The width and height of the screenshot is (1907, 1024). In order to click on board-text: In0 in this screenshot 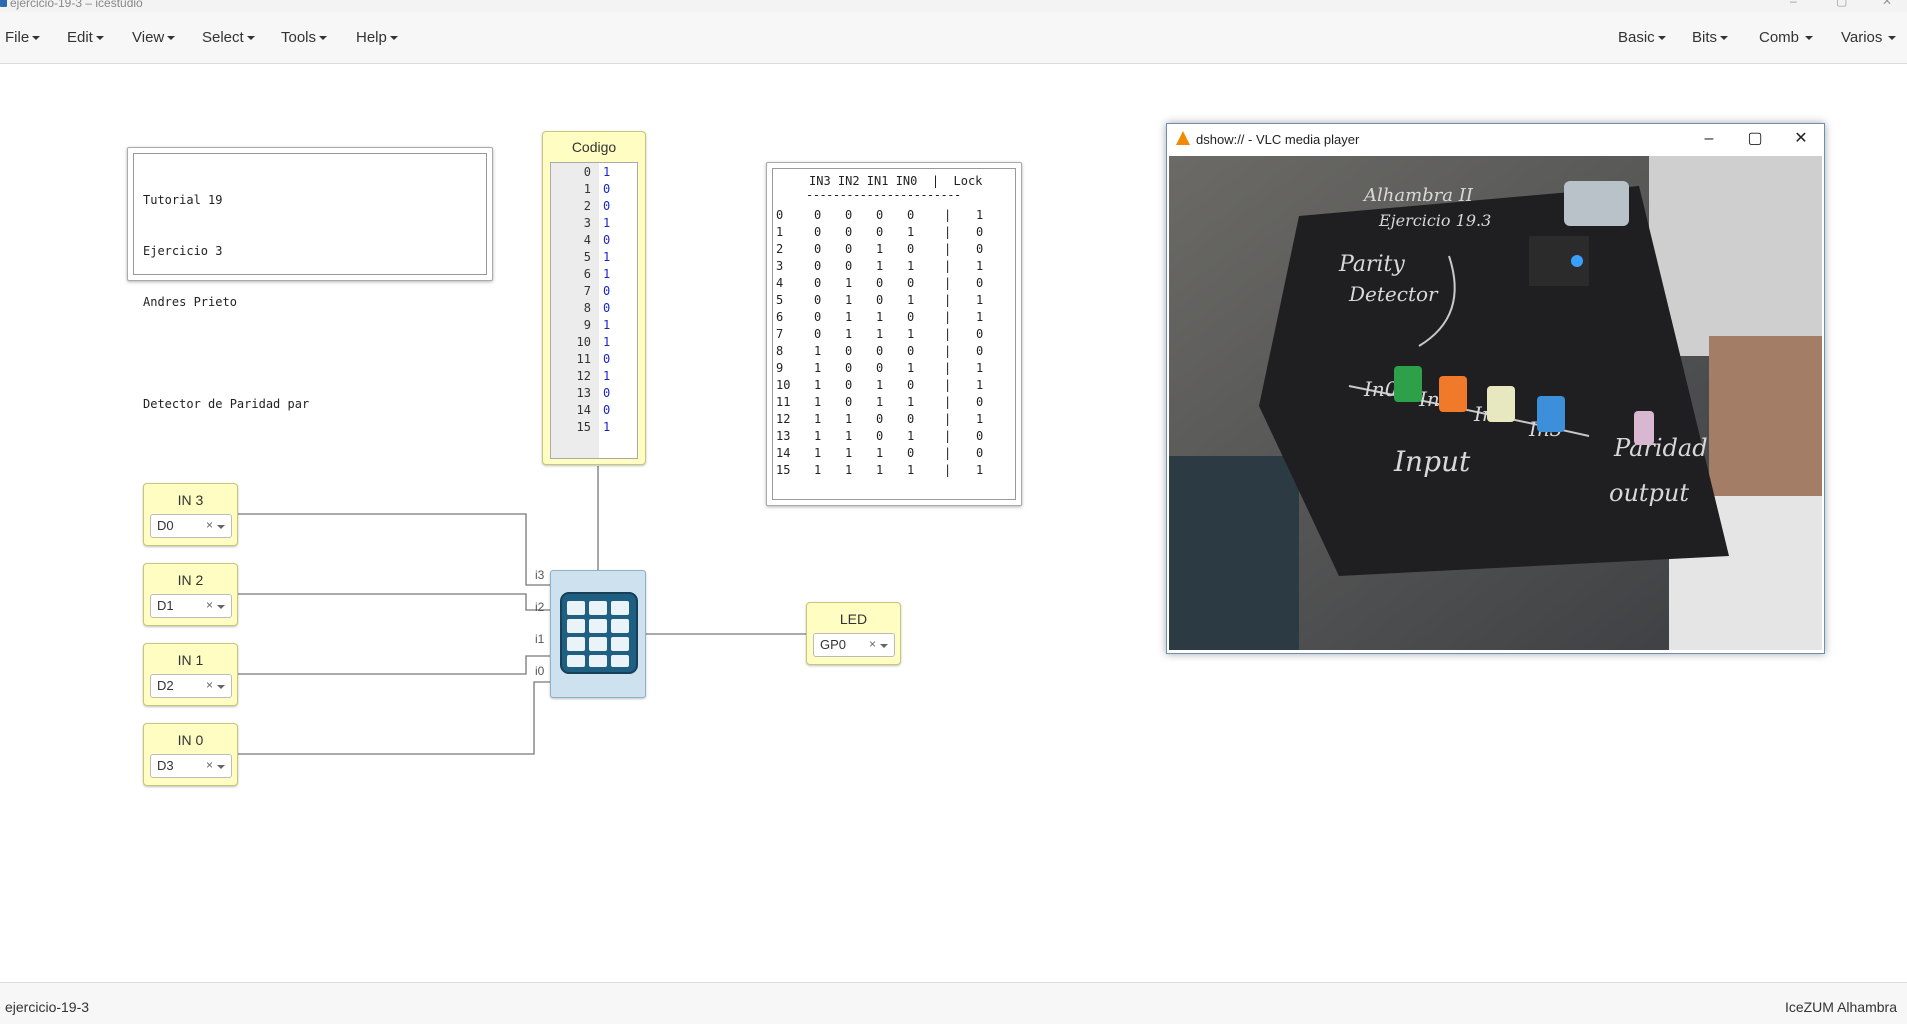, I will do `click(1380, 389)`.